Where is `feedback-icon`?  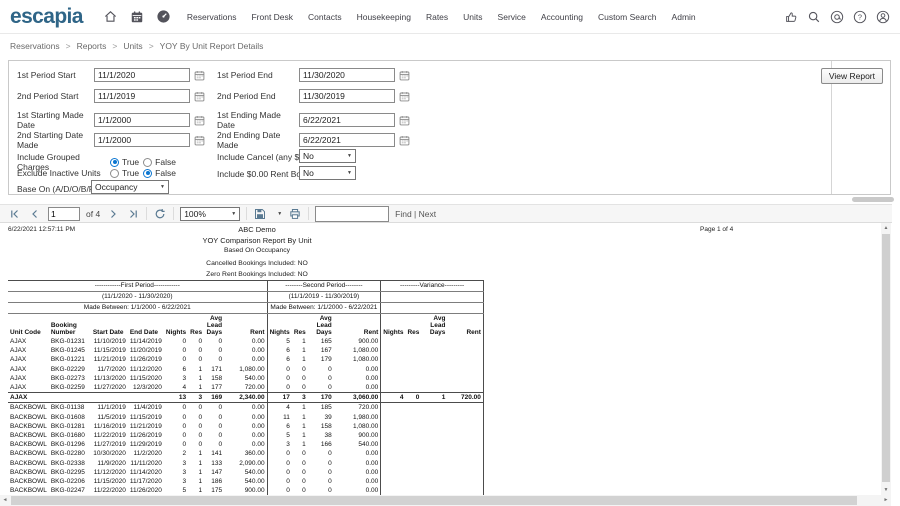 feedback-icon is located at coordinates (791, 17).